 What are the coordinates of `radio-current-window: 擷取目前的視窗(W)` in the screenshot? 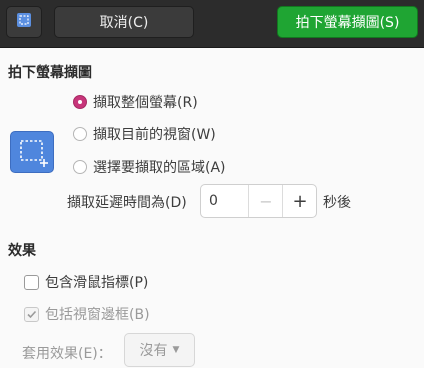 It's located at (144, 134).